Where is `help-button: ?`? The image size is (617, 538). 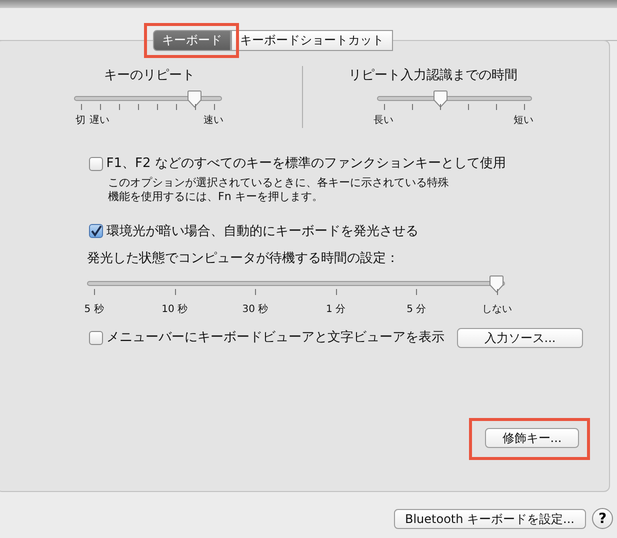 help-button: ? is located at coordinates (602, 518).